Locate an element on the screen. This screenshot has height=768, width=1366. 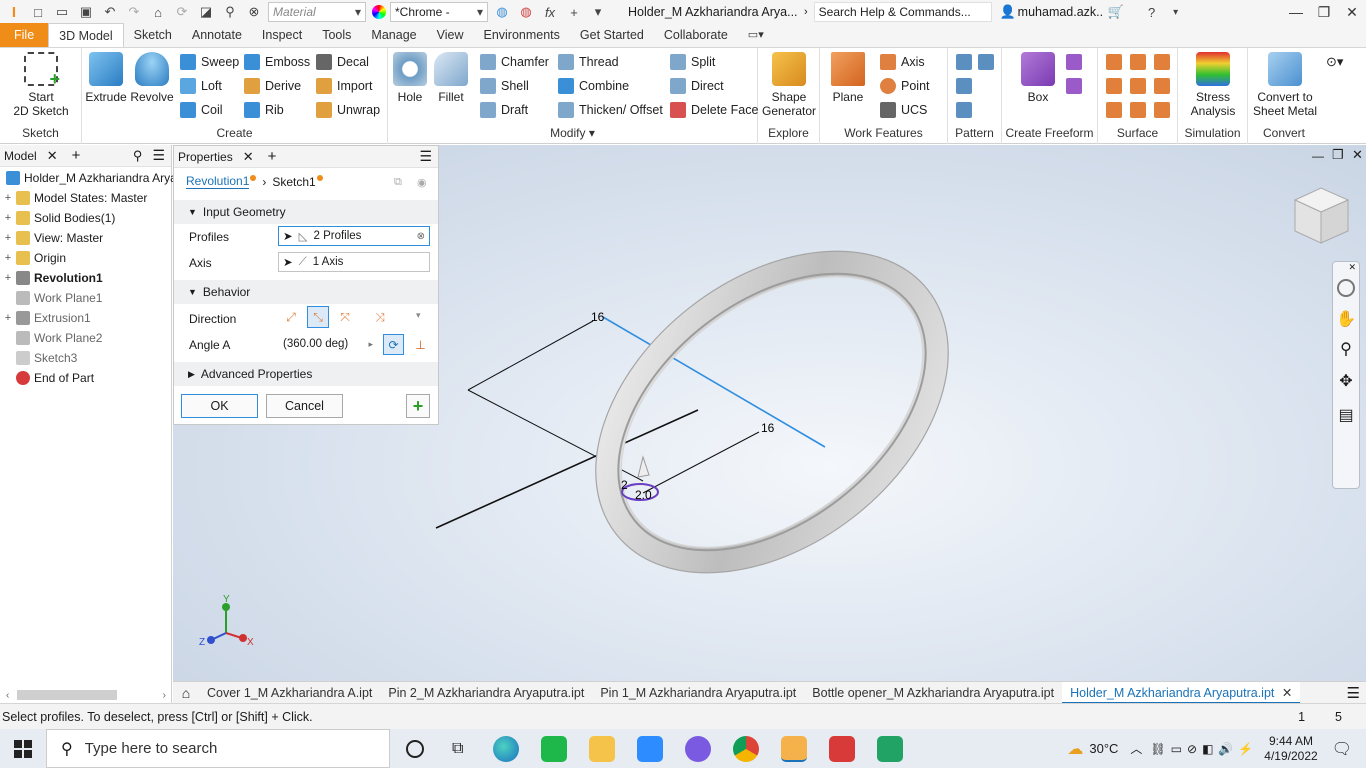
clear-icon: ⊗ is located at coordinates (421, 236).